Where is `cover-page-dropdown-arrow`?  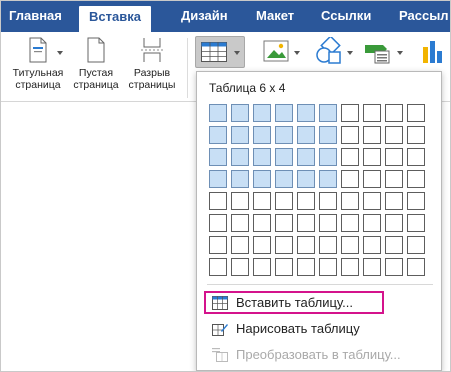 cover-page-dropdown-arrow is located at coordinates (60, 53).